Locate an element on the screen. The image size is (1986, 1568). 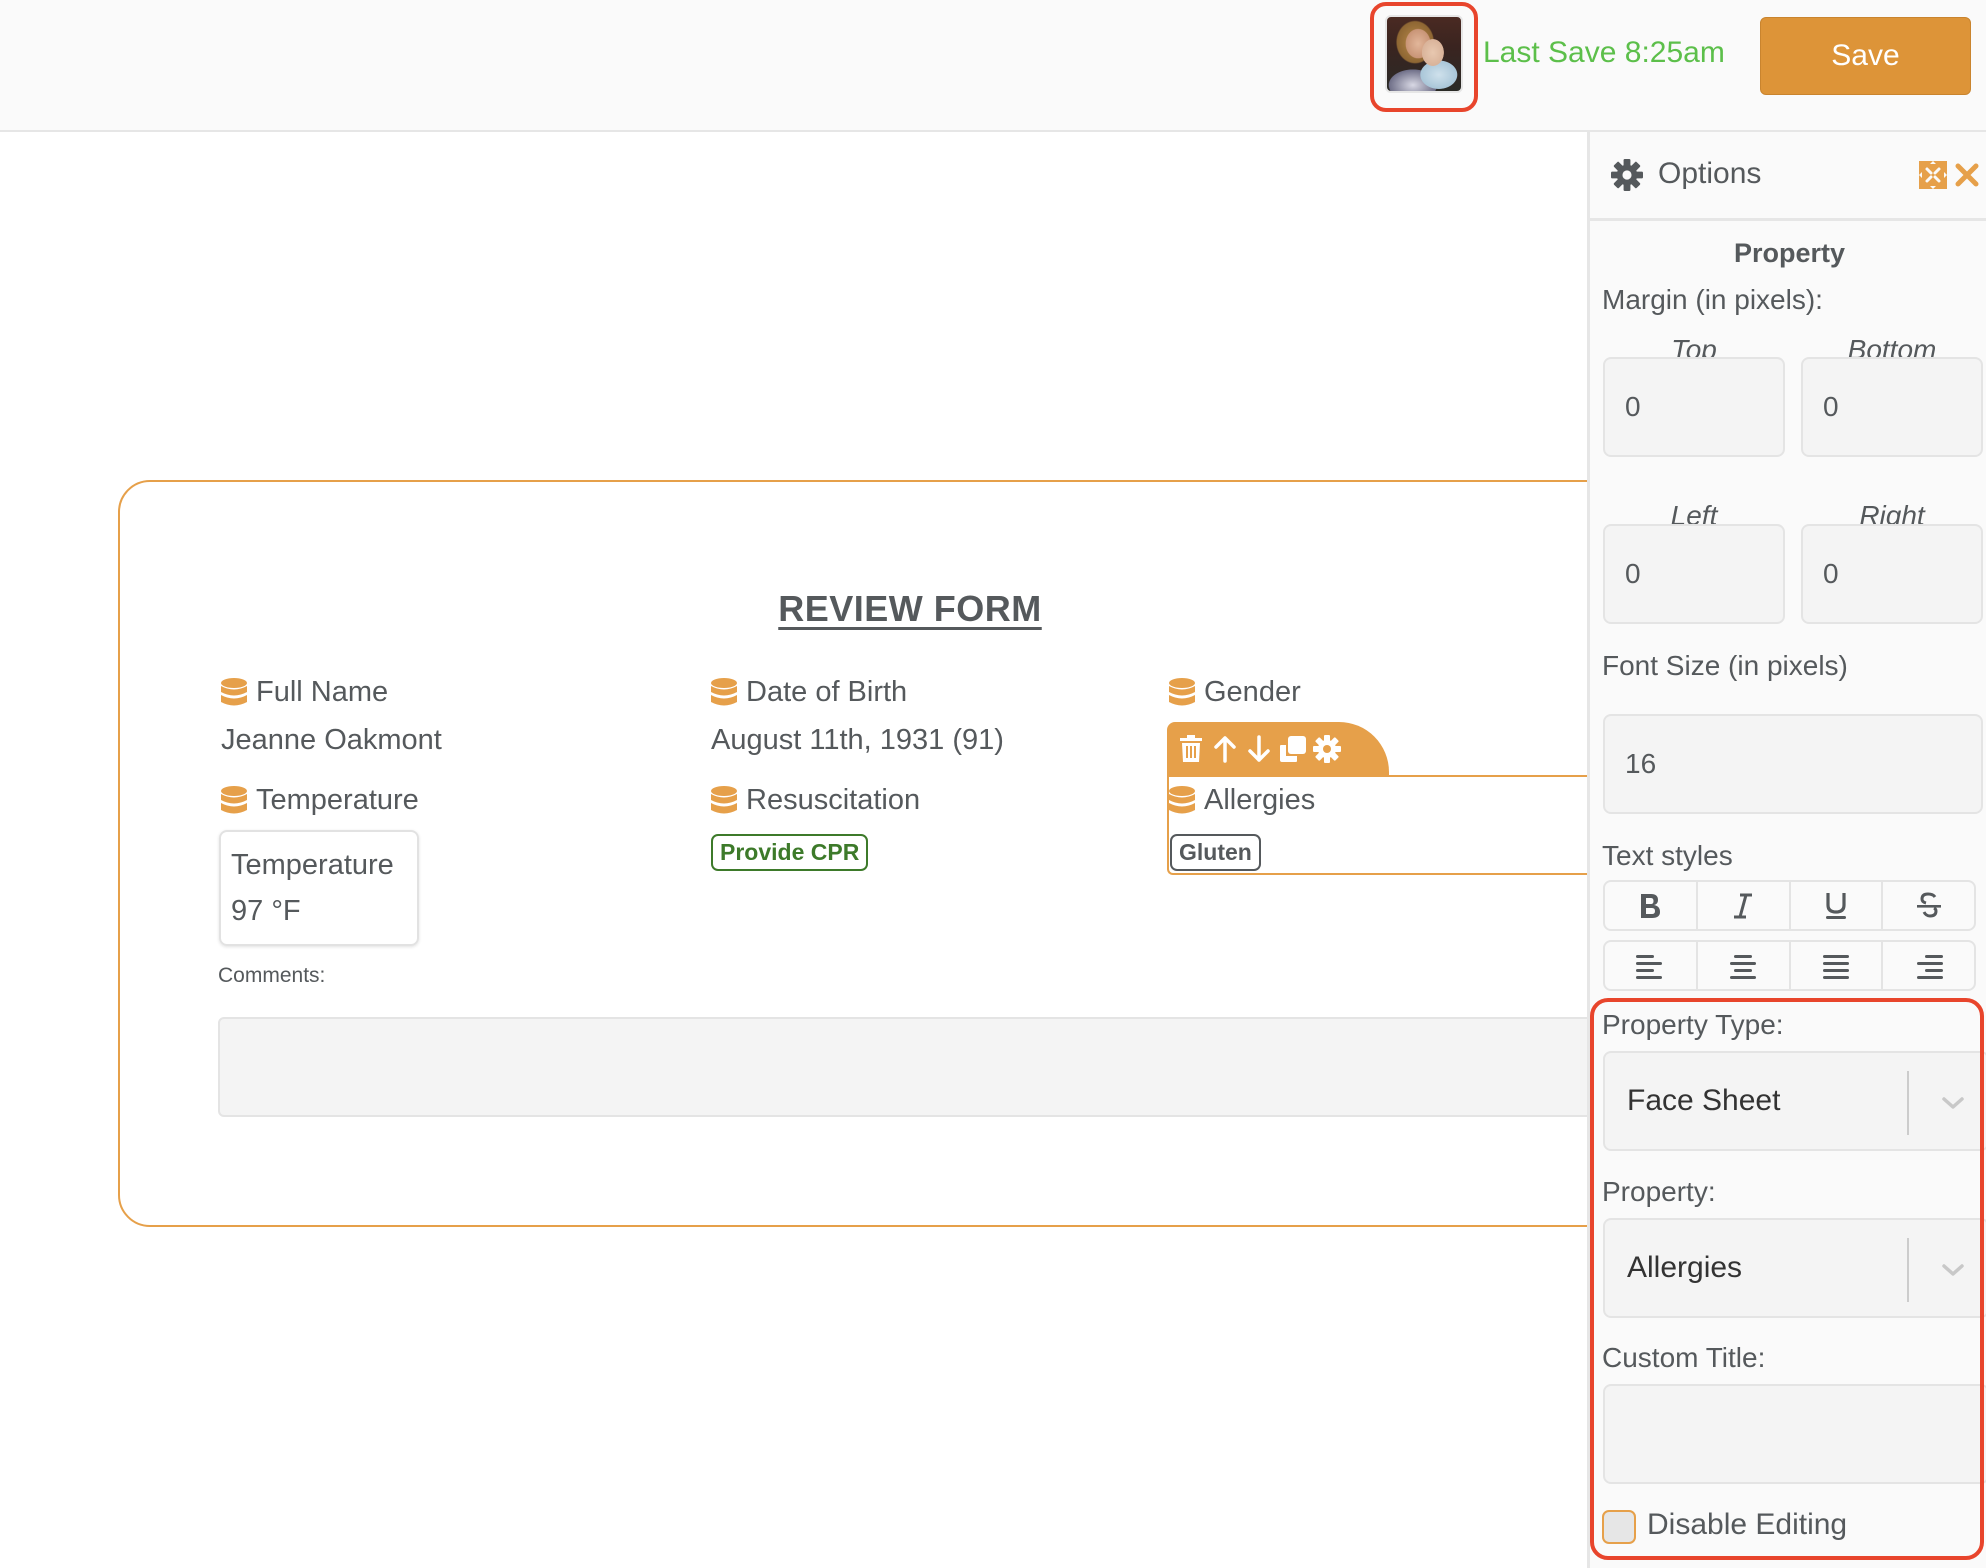
margin-right-input: 0 is located at coordinates (1892, 574).